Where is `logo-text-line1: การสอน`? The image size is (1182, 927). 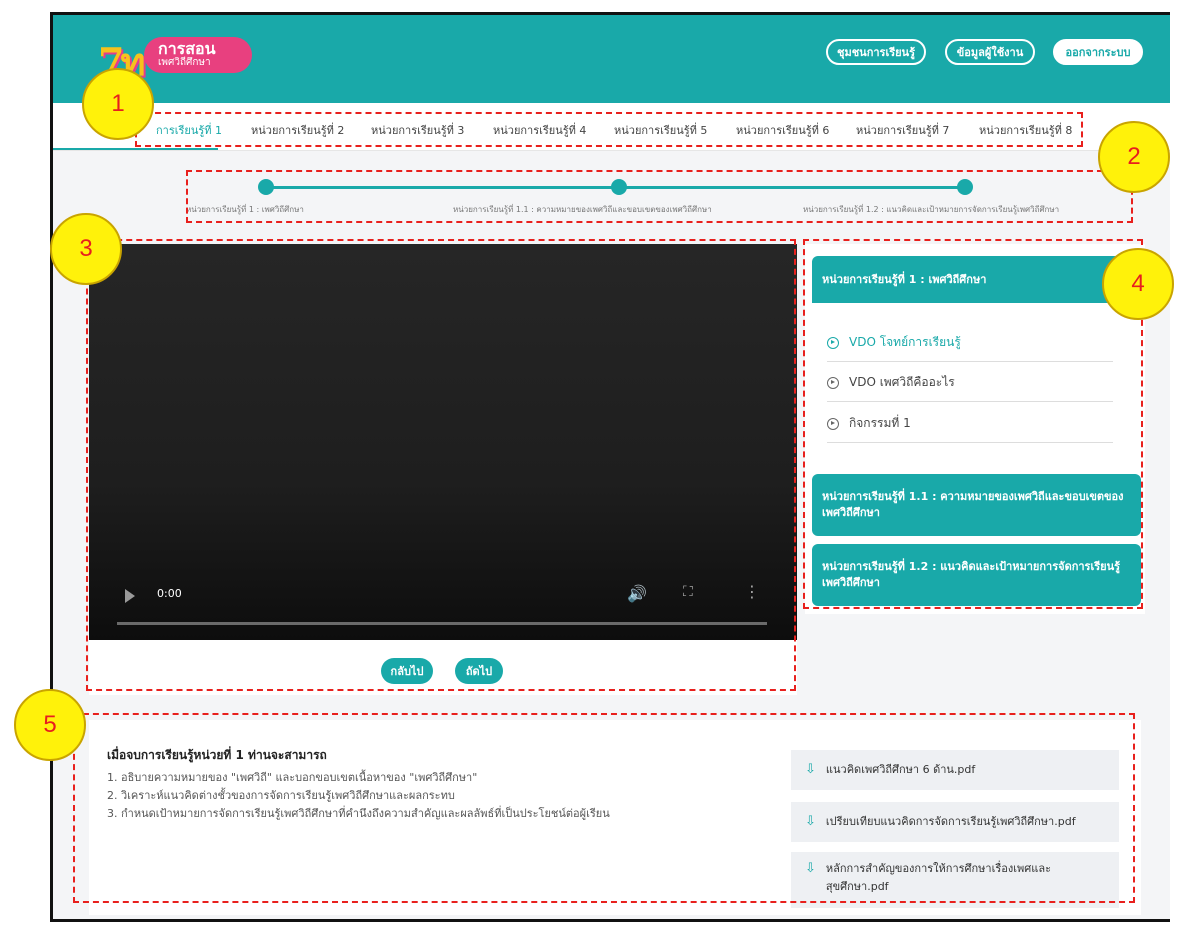
logo-text-line1: การสอน is located at coordinates (187, 48).